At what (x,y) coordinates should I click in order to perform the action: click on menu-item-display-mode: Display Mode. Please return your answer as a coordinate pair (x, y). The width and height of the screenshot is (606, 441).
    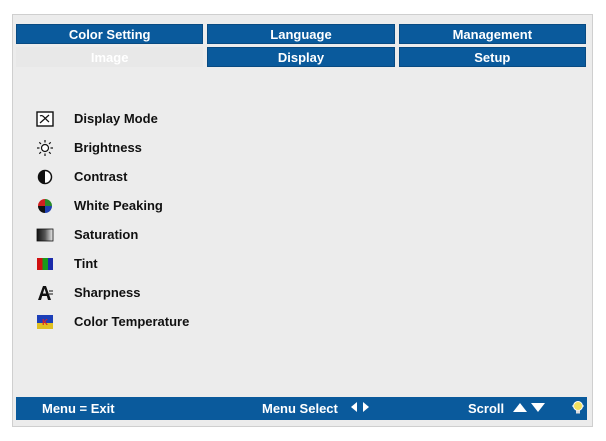
    Looking at the image, I should click on (112, 118).